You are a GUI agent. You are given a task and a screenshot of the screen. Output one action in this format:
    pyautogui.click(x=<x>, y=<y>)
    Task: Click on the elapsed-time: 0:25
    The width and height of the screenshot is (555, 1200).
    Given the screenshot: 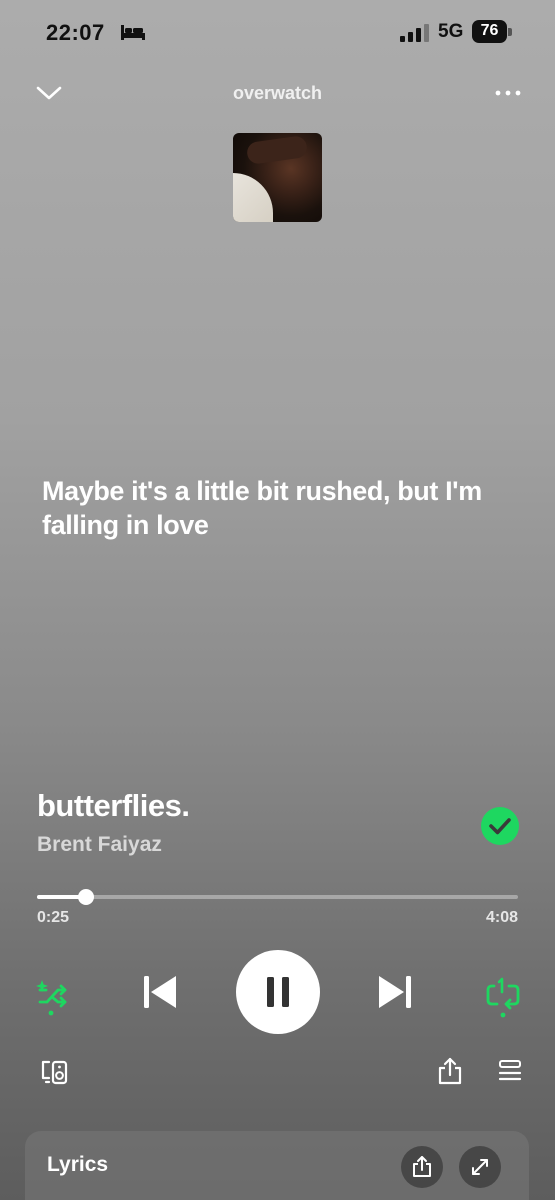 What is the action you would take?
    pyautogui.click(x=53, y=917)
    